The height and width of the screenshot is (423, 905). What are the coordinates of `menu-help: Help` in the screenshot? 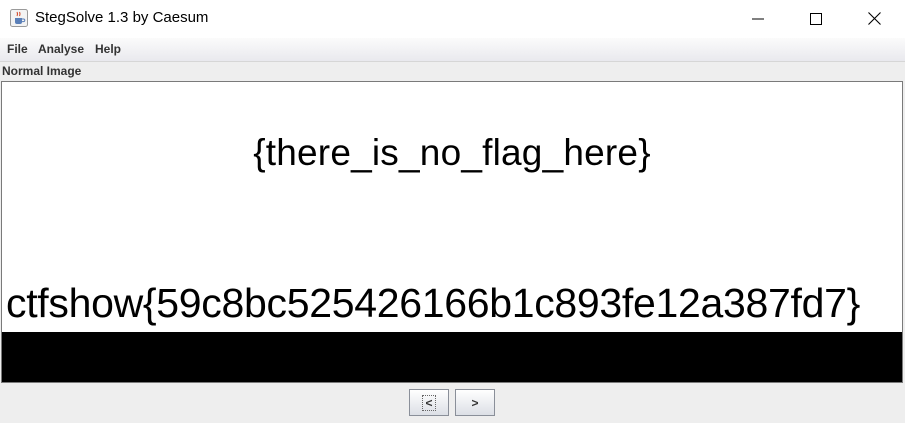 It's located at (108, 49).